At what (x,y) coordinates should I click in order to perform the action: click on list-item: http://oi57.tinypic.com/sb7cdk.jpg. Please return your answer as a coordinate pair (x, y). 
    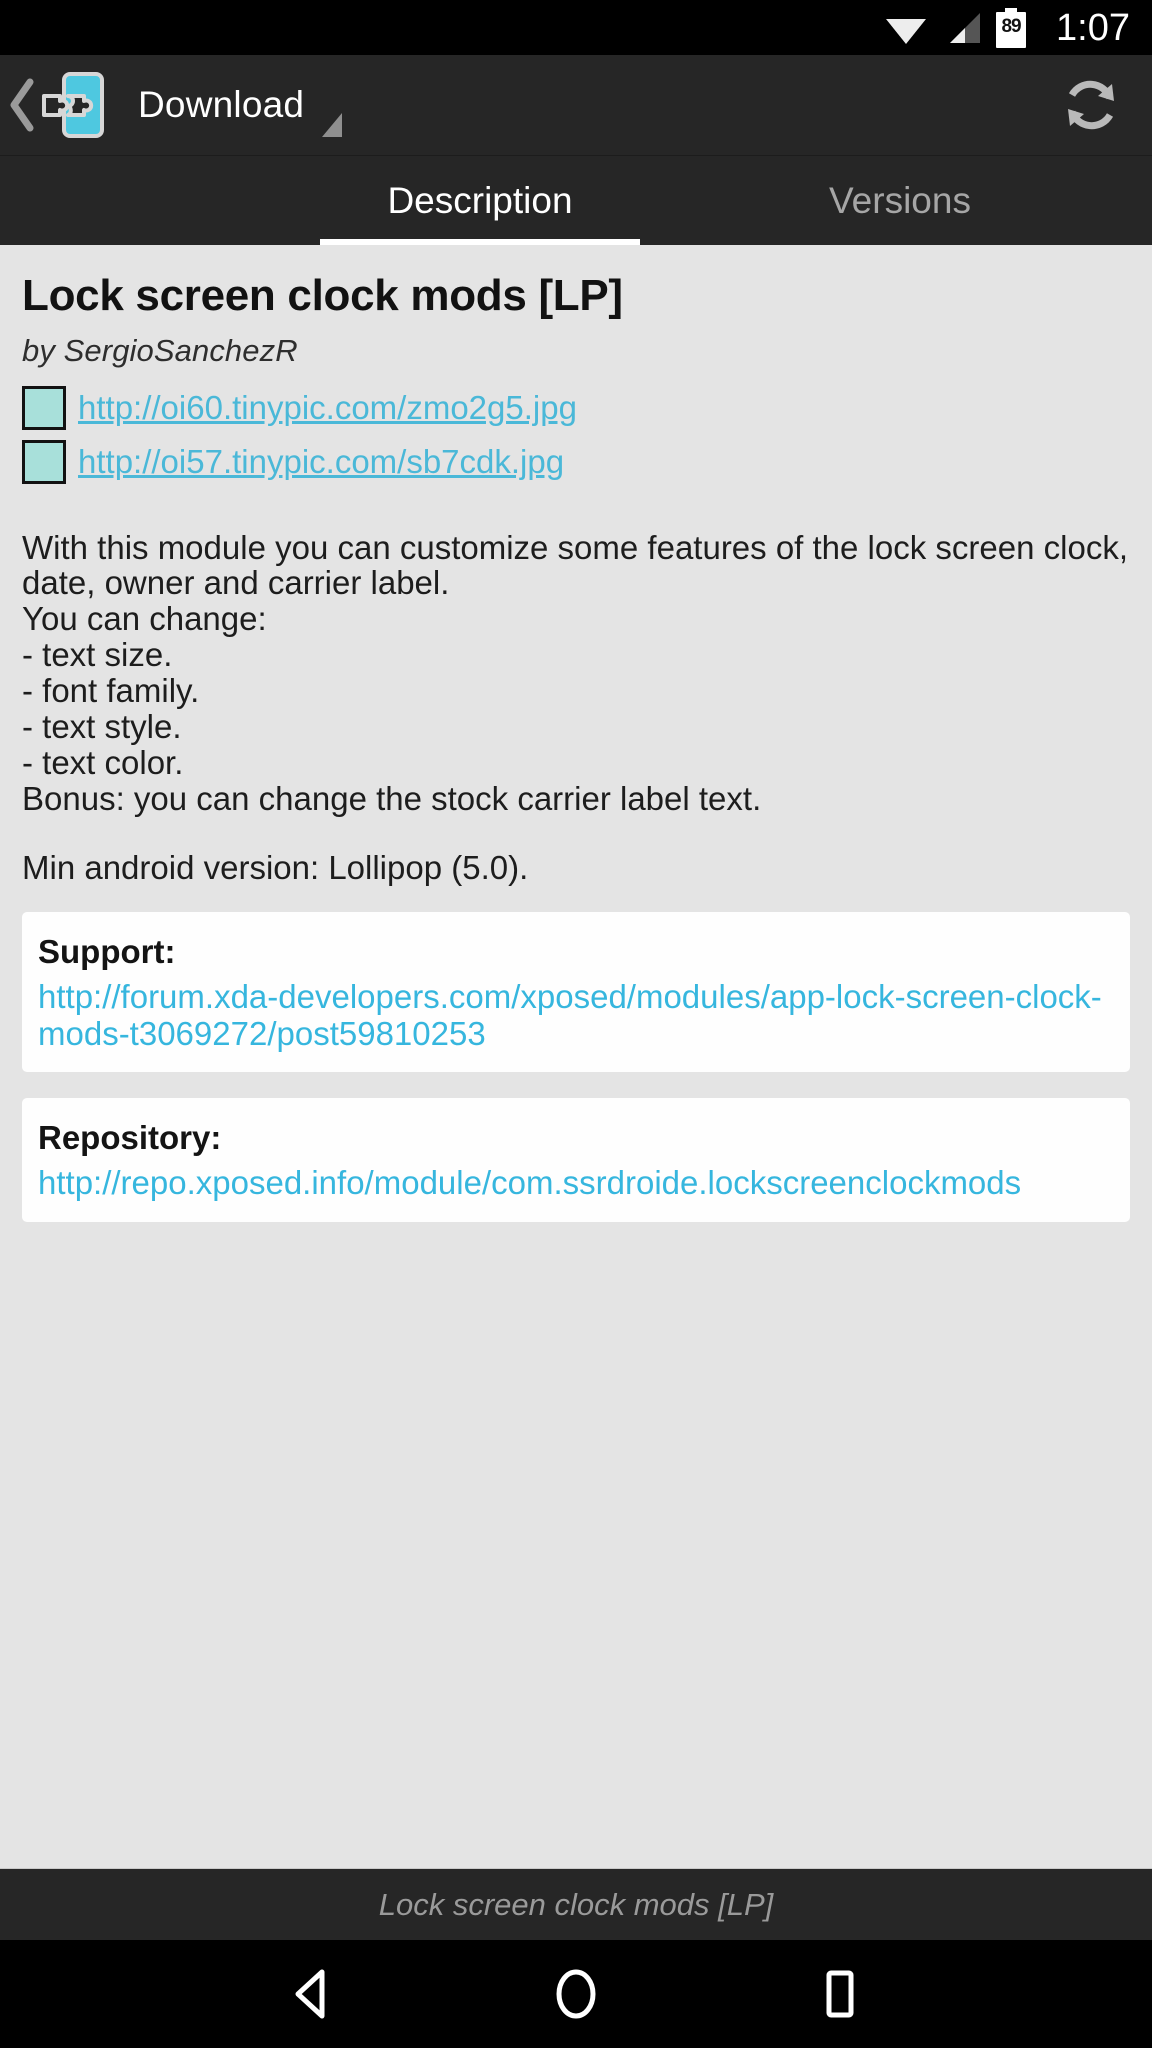
    Looking at the image, I should click on (576, 462).